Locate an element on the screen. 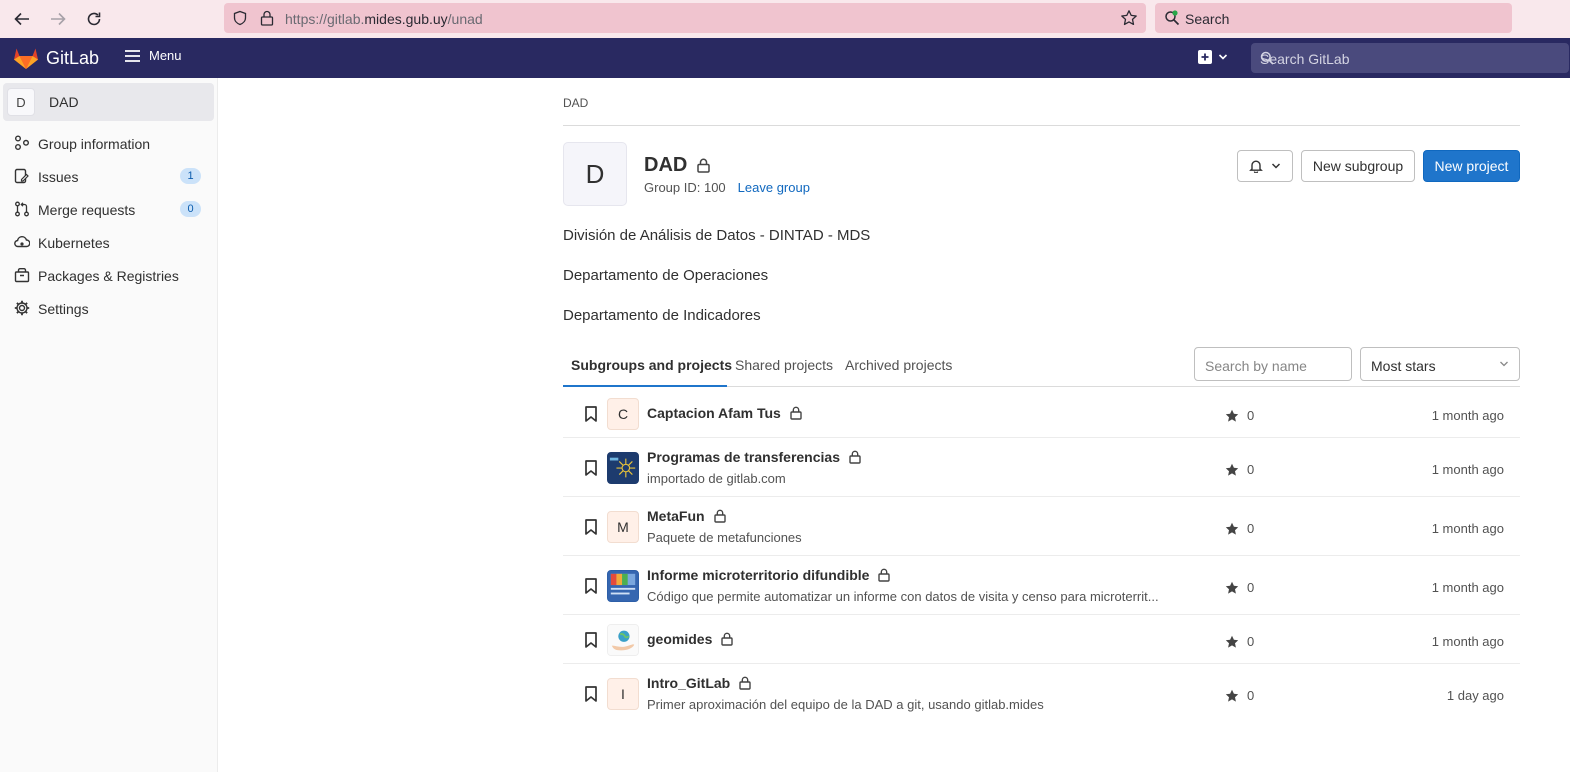 This screenshot has height=772, width=1570. address-bar: https://gitlab.mides.gub.uy/unad is located at coordinates (685, 18).